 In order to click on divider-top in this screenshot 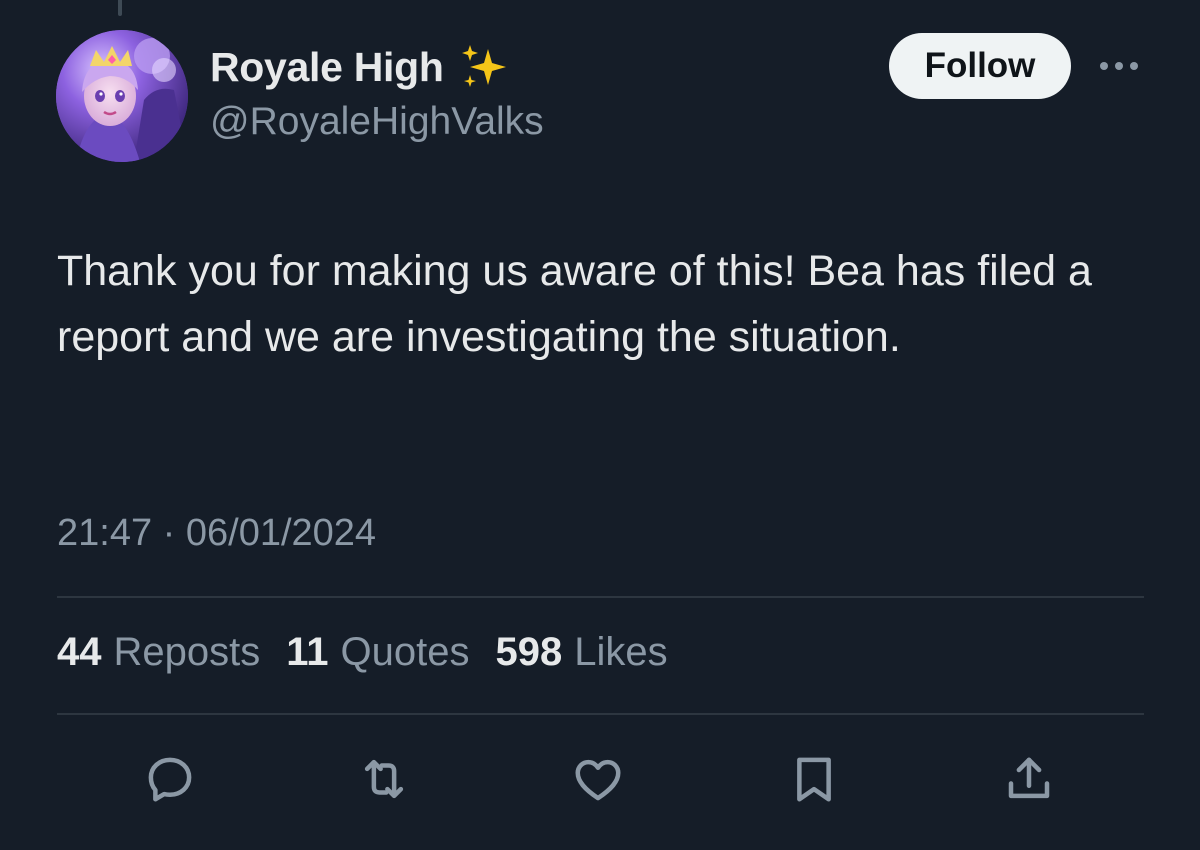, I will do `click(600, 597)`.